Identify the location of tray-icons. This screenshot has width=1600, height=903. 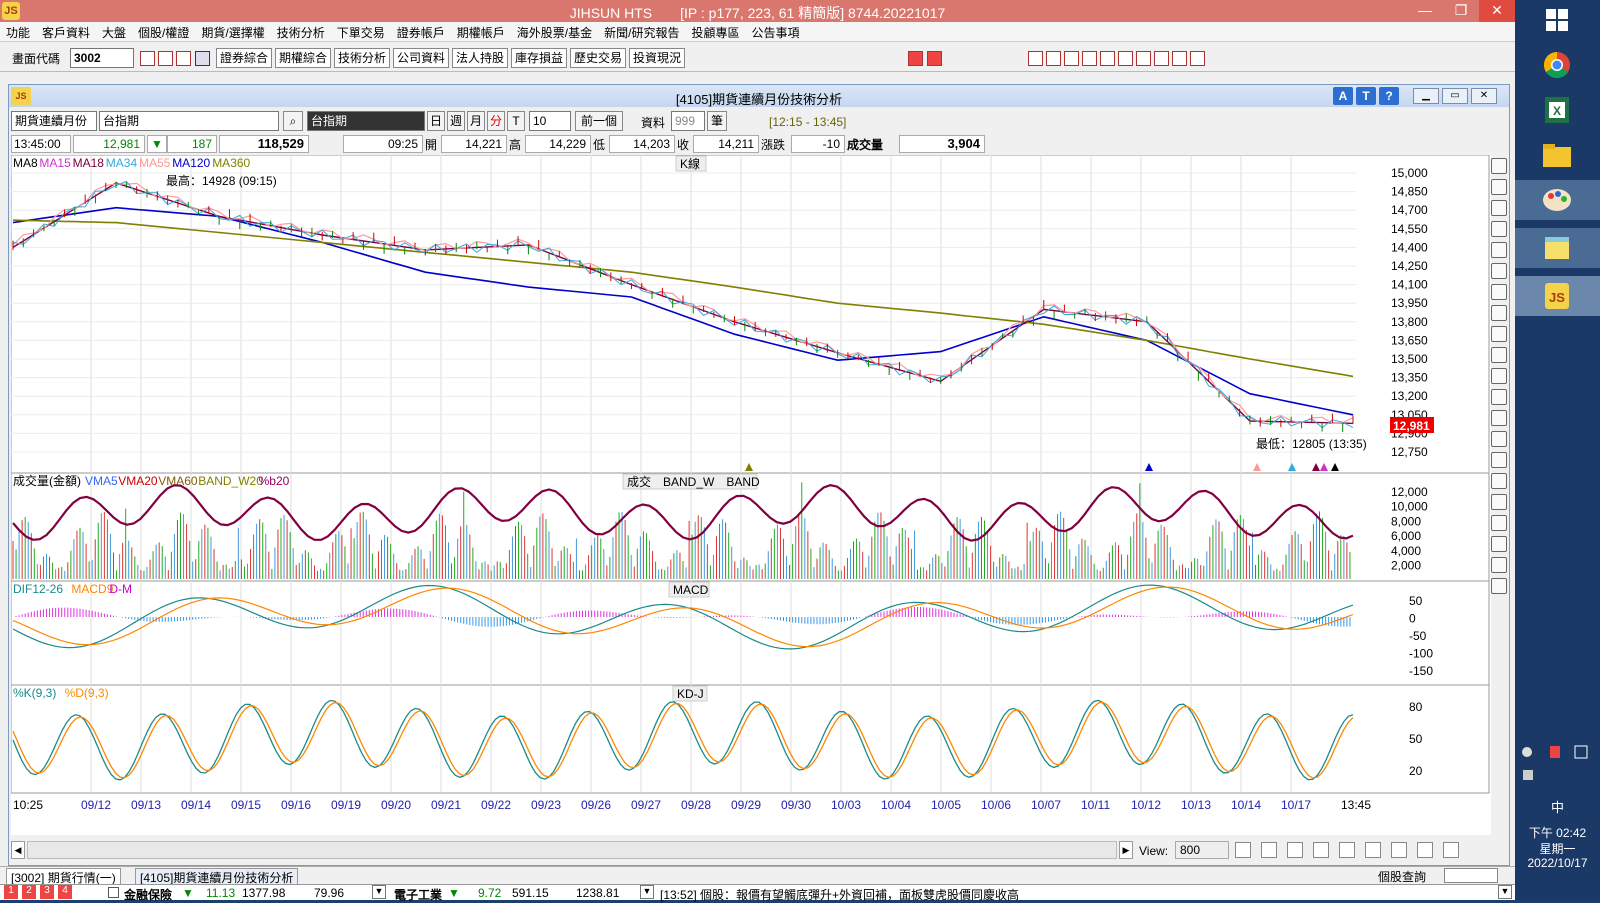
(1557, 765).